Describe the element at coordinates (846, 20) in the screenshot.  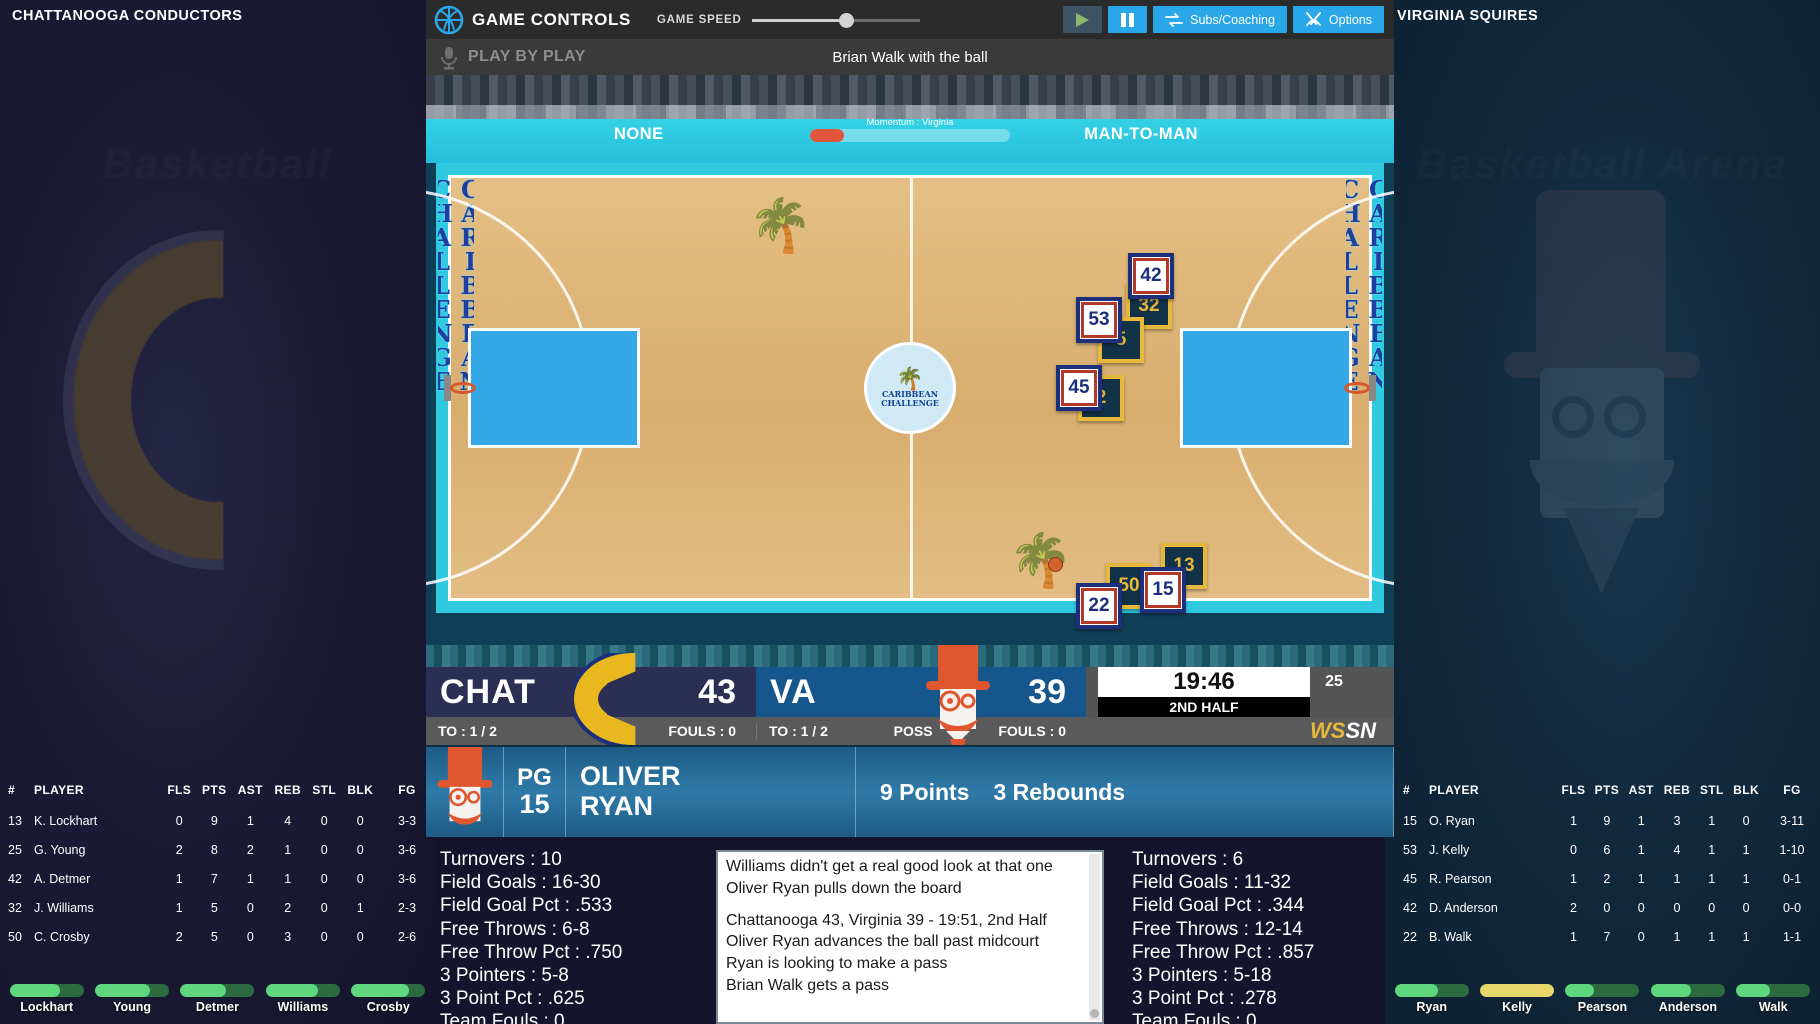
I see `slider-knob` at that location.